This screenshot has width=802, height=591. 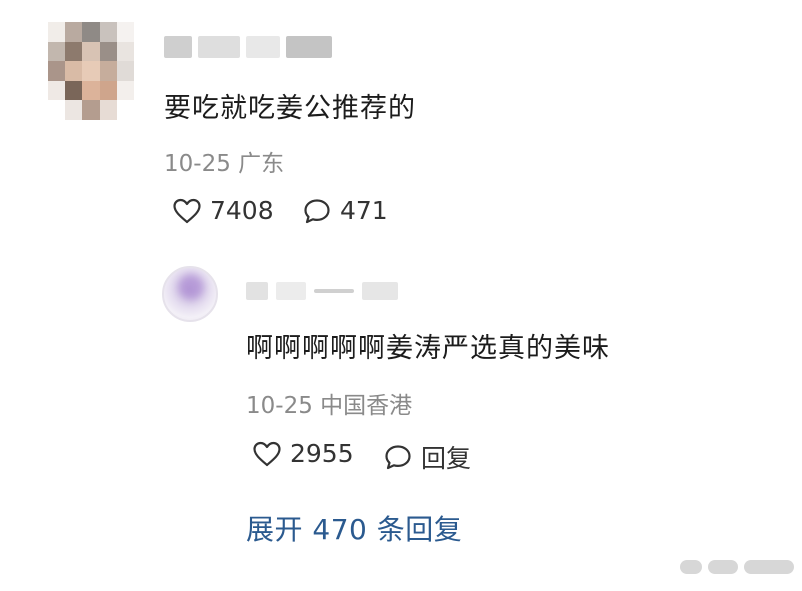 I want to click on reply-location: 中国香港, so click(x=366, y=406).